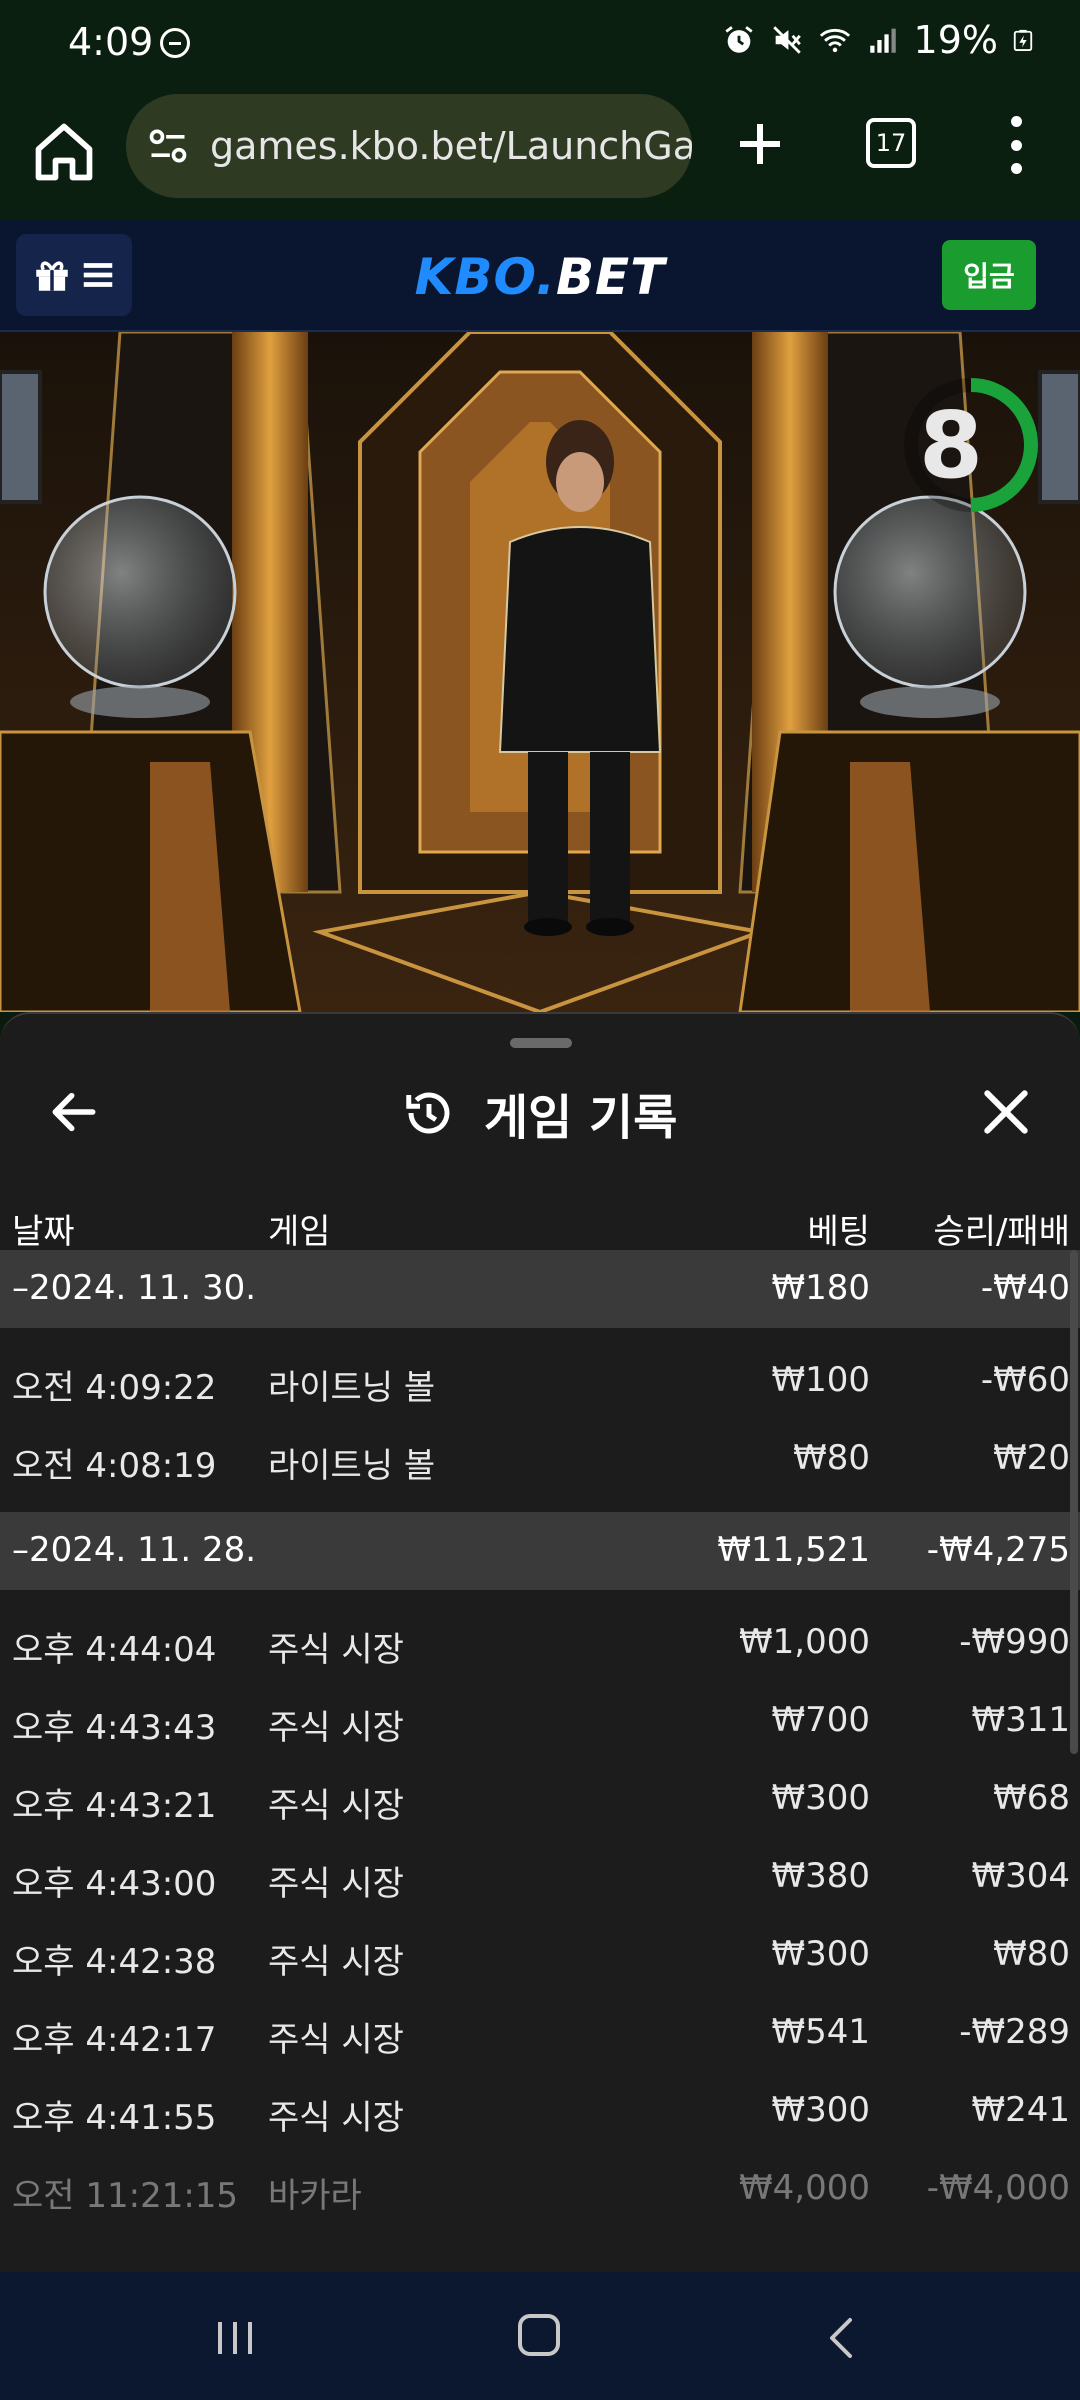  What do you see at coordinates (804, 2188) in the screenshot?
I see `row-bet: ₩4,000` at bounding box center [804, 2188].